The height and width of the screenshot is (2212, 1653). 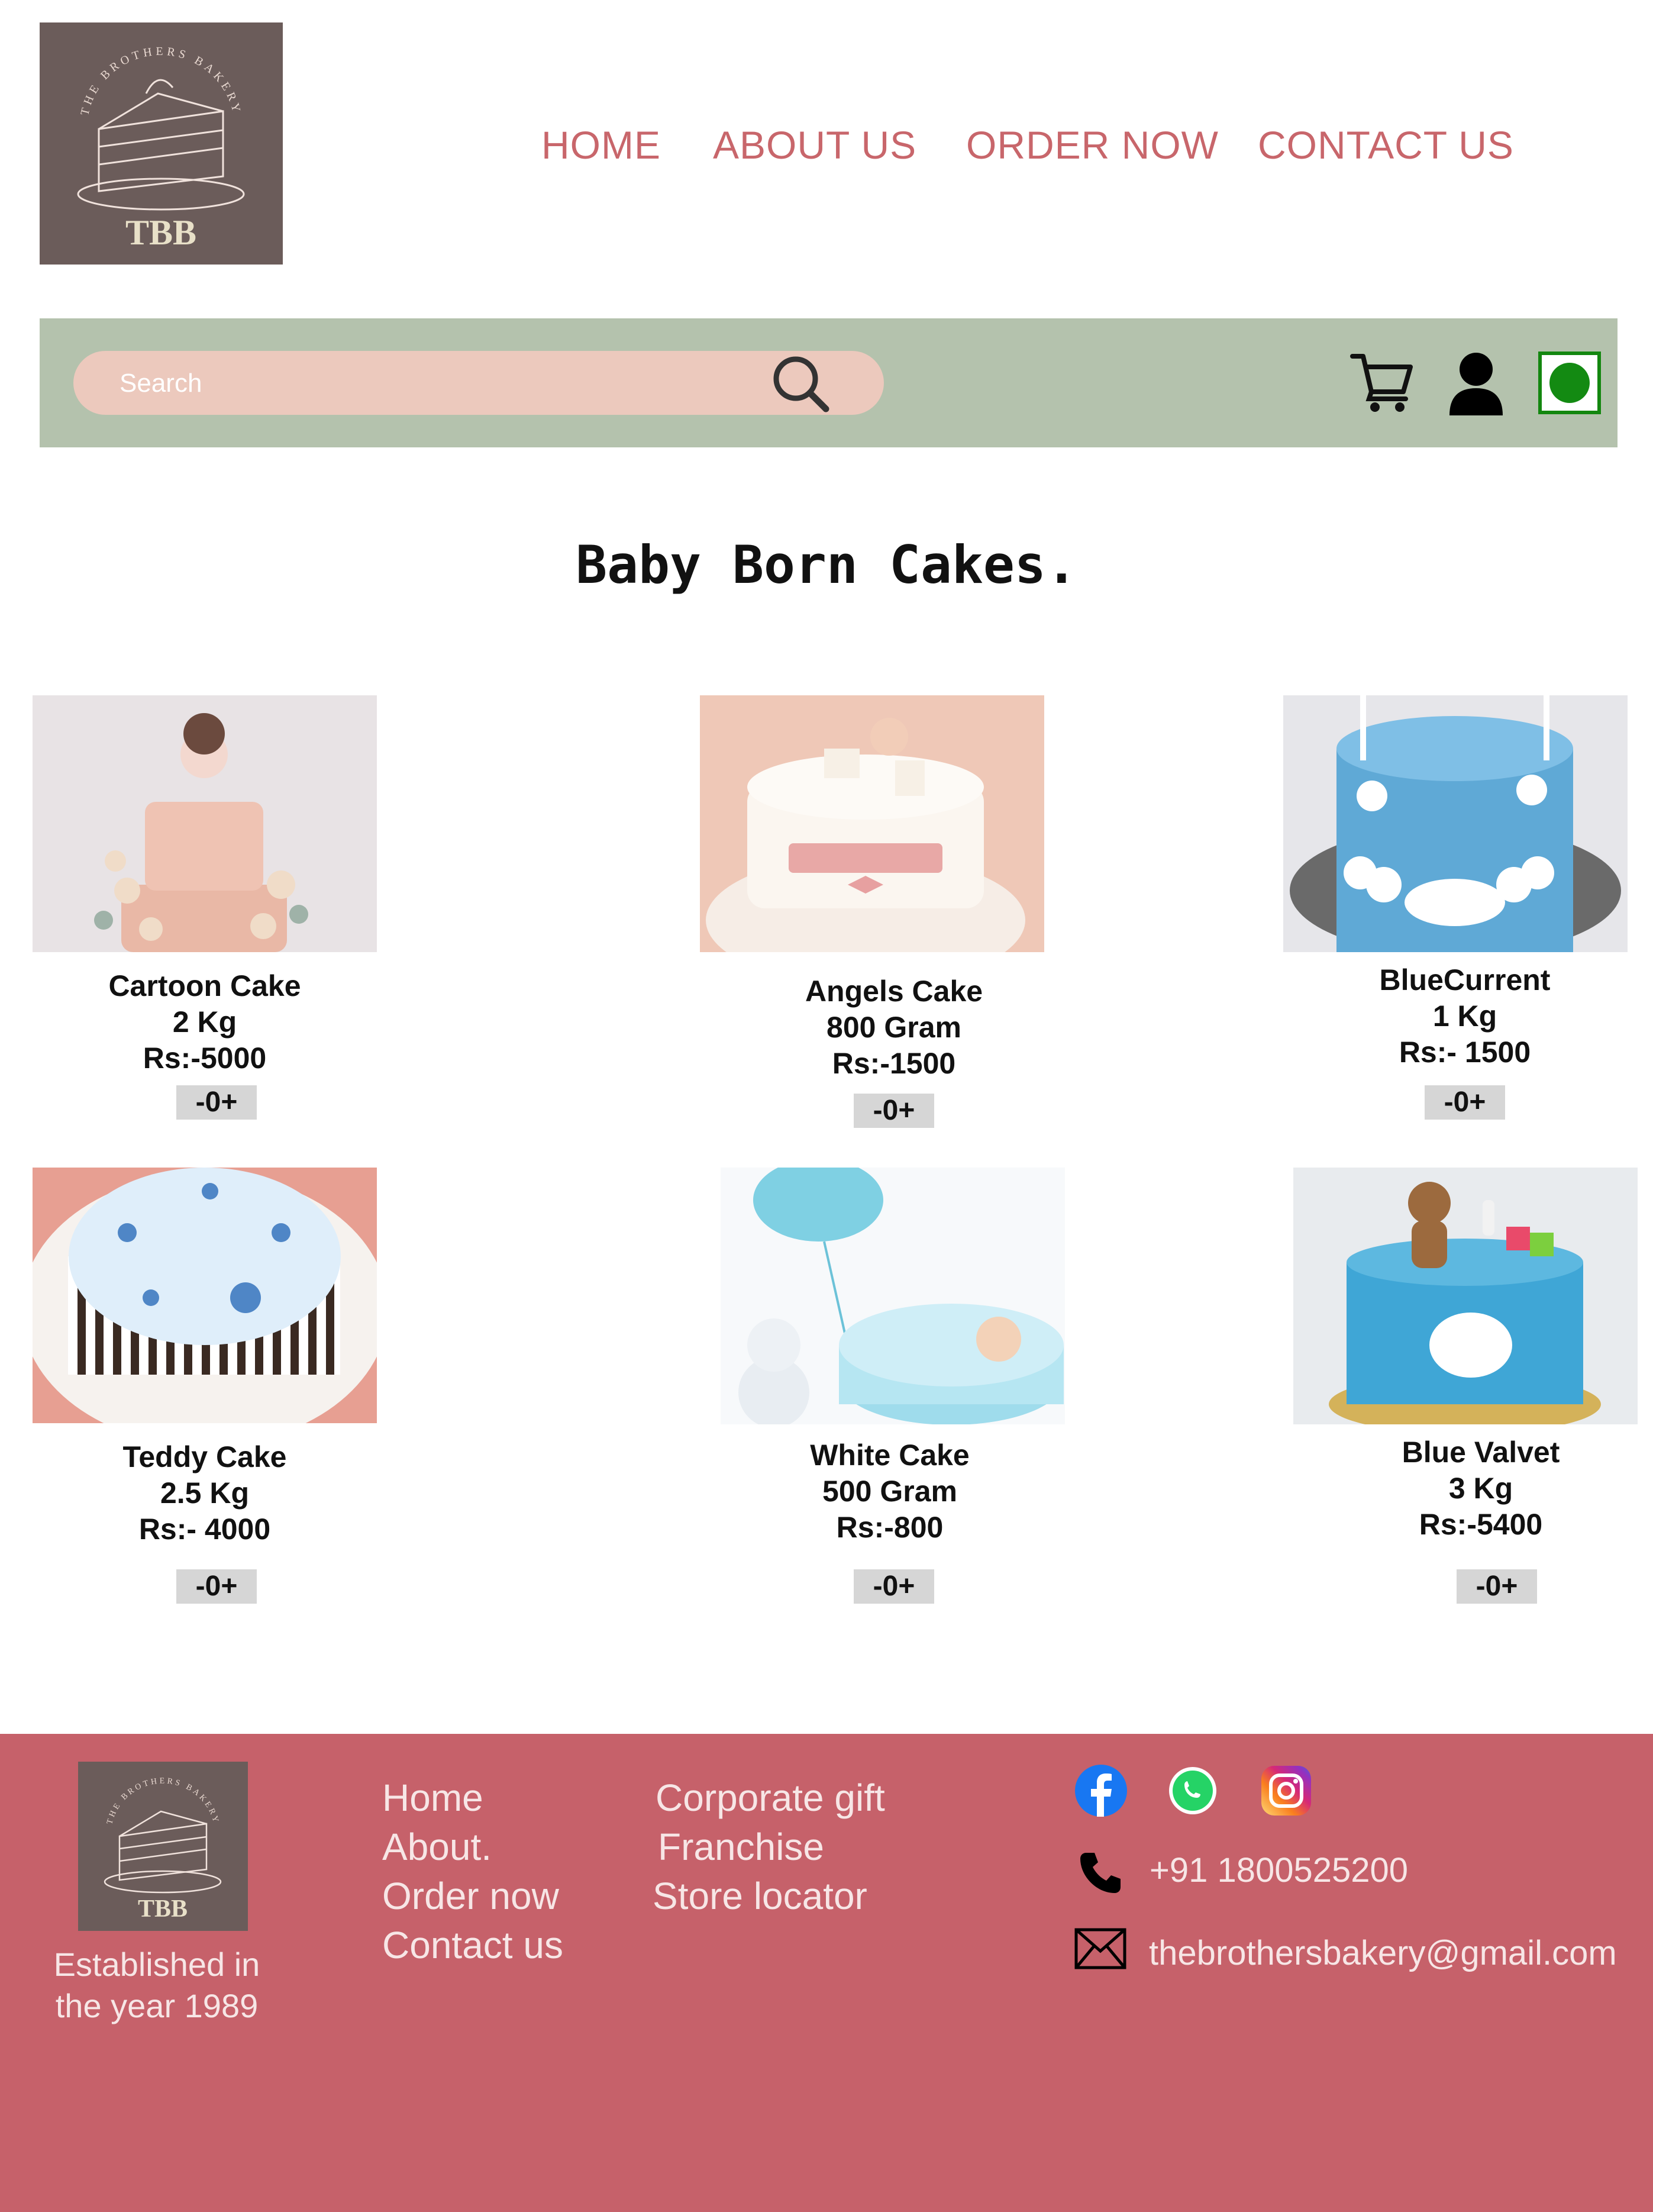 What do you see at coordinates (1279, 1870) in the screenshot?
I see `footer-phone: +91 1800525200` at bounding box center [1279, 1870].